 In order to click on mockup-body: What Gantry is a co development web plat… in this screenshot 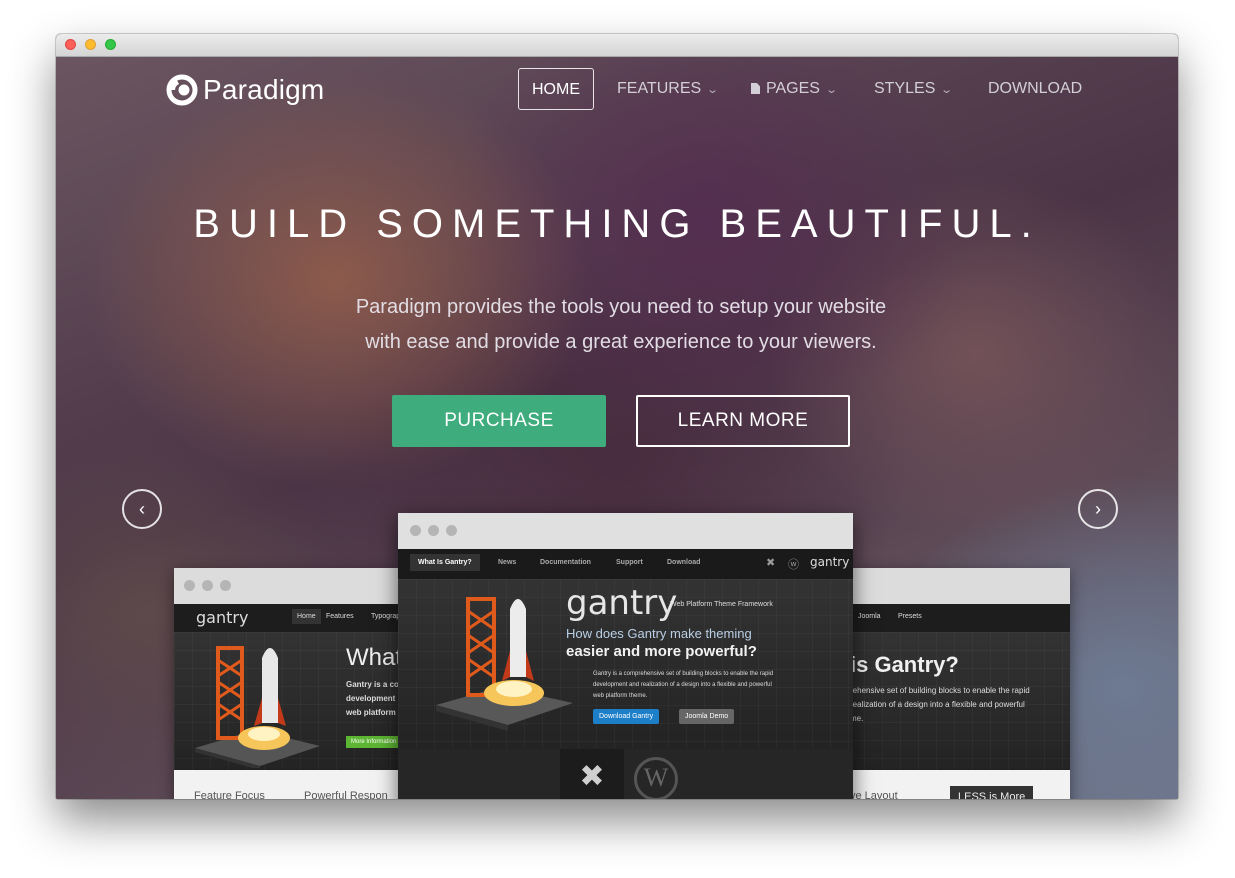, I will do `click(289, 701)`.